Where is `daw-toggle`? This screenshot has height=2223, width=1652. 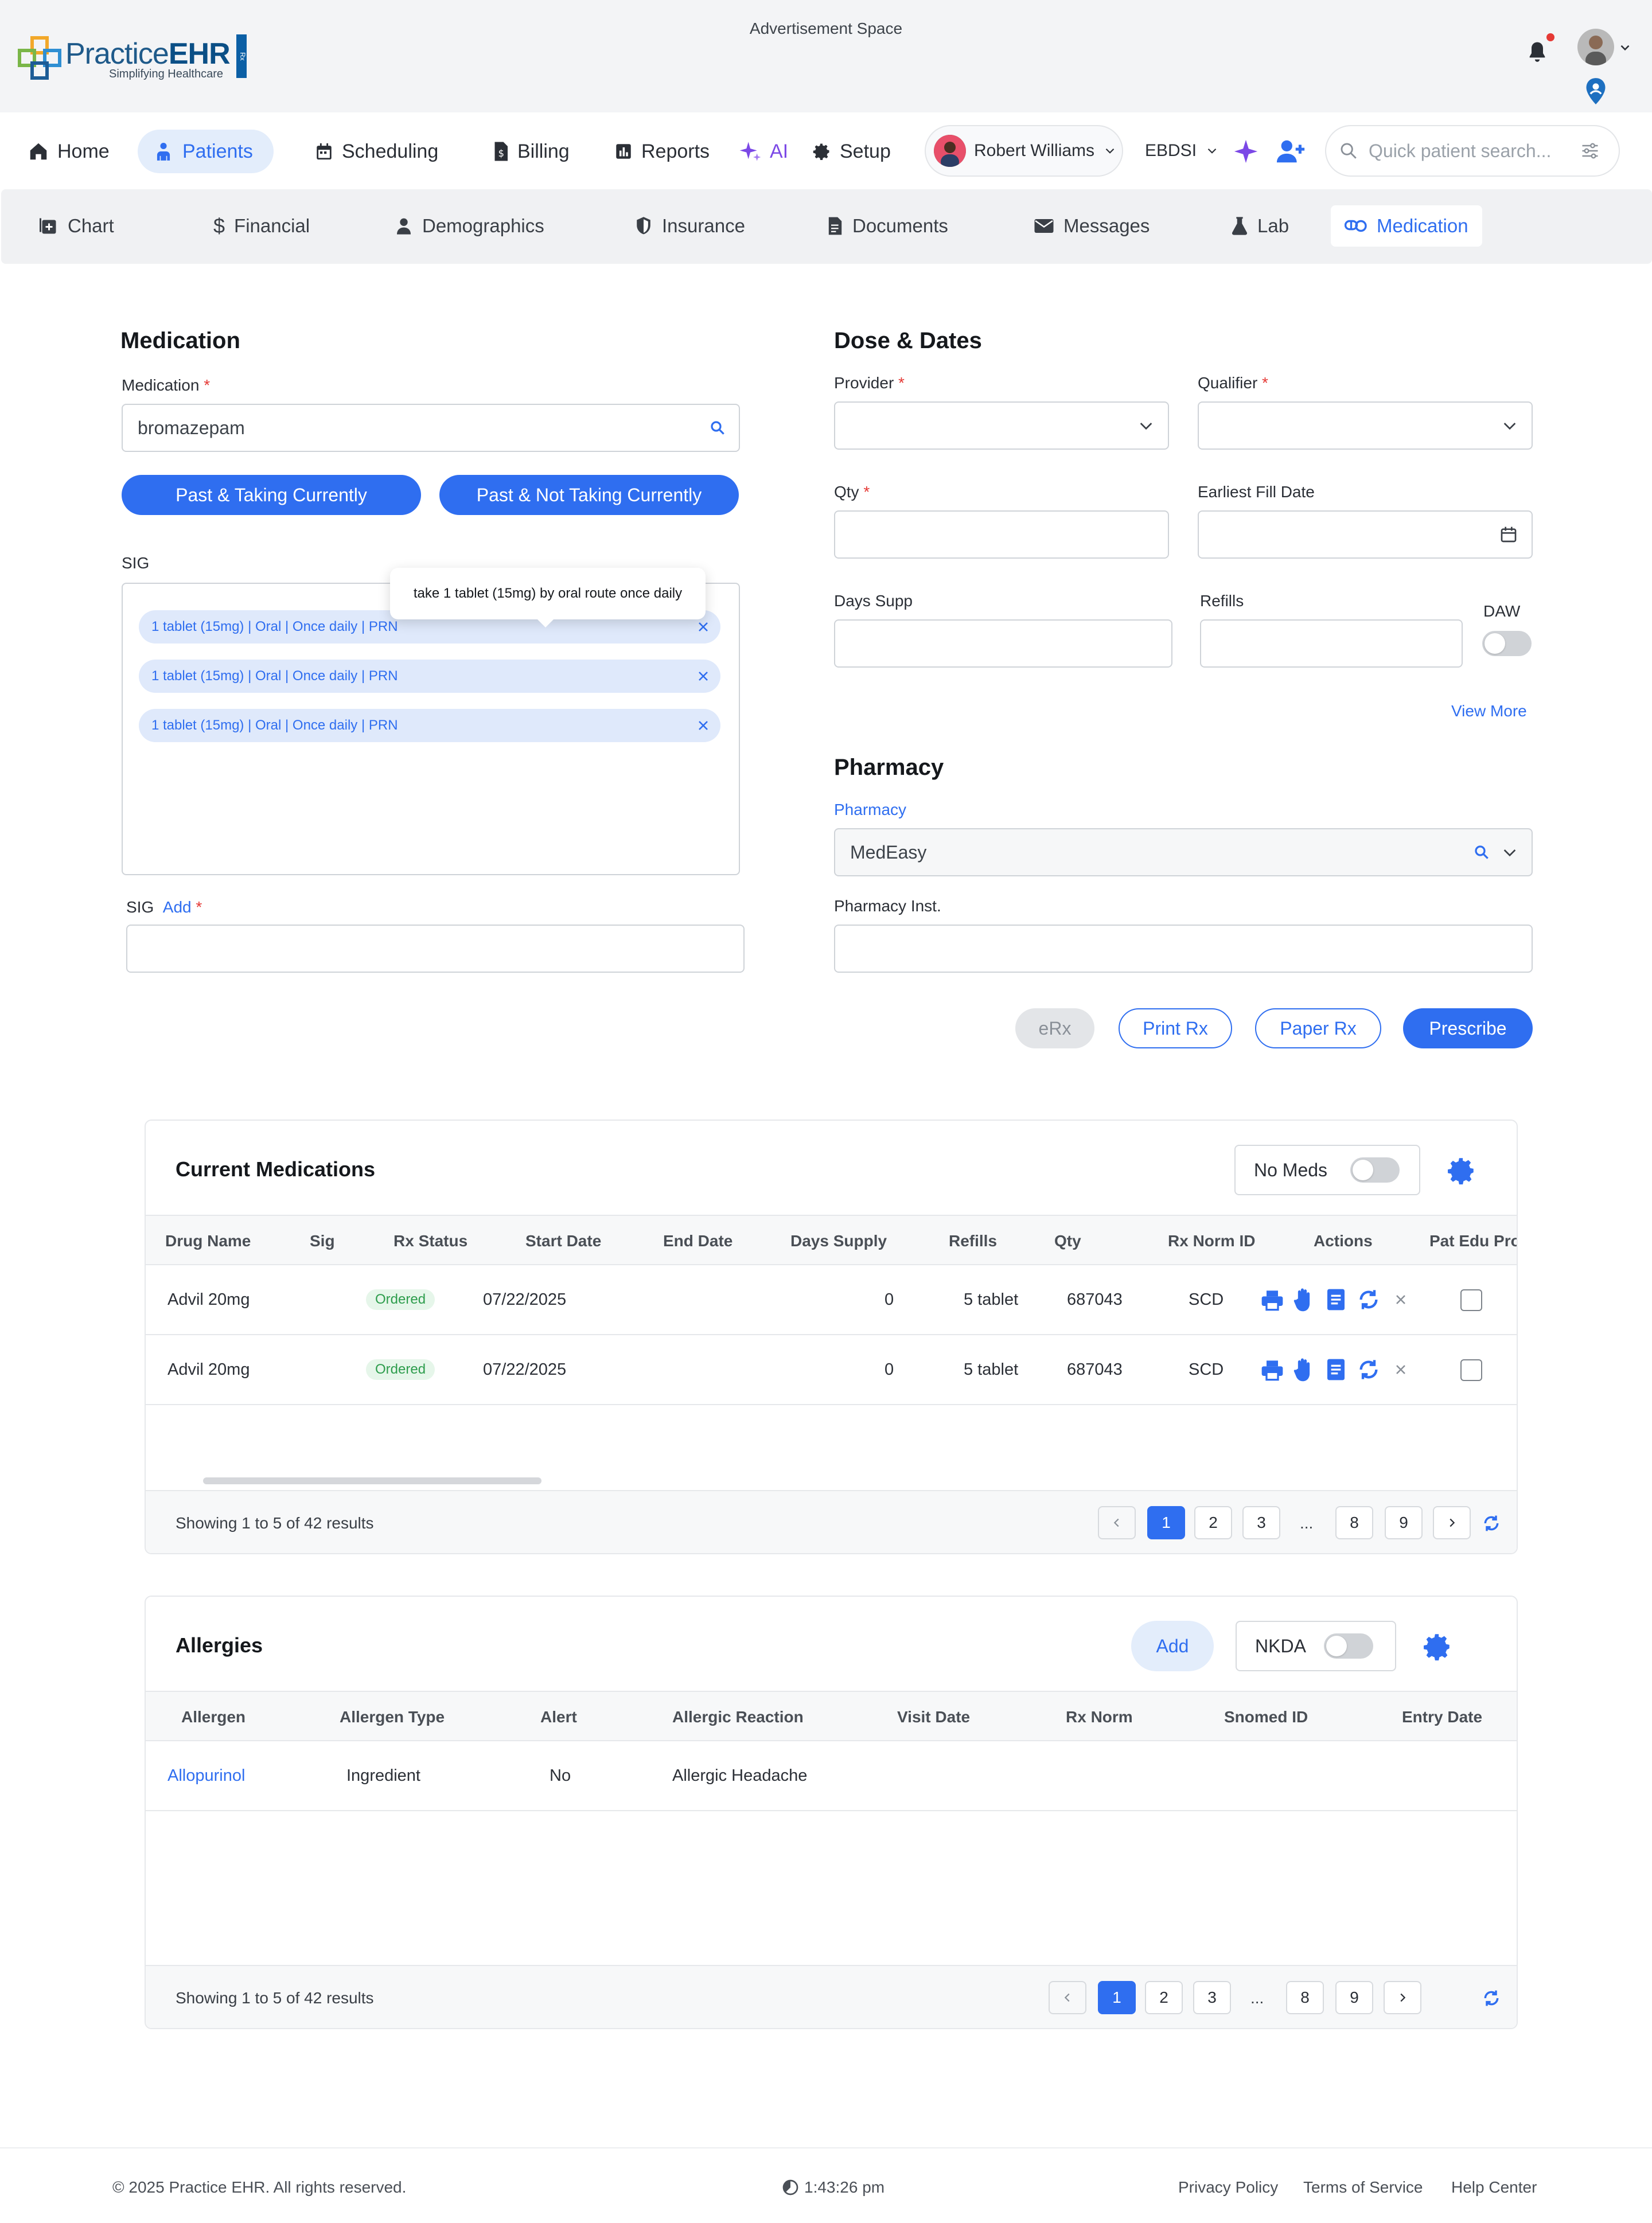
daw-toggle is located at coordinates (1507, 643).